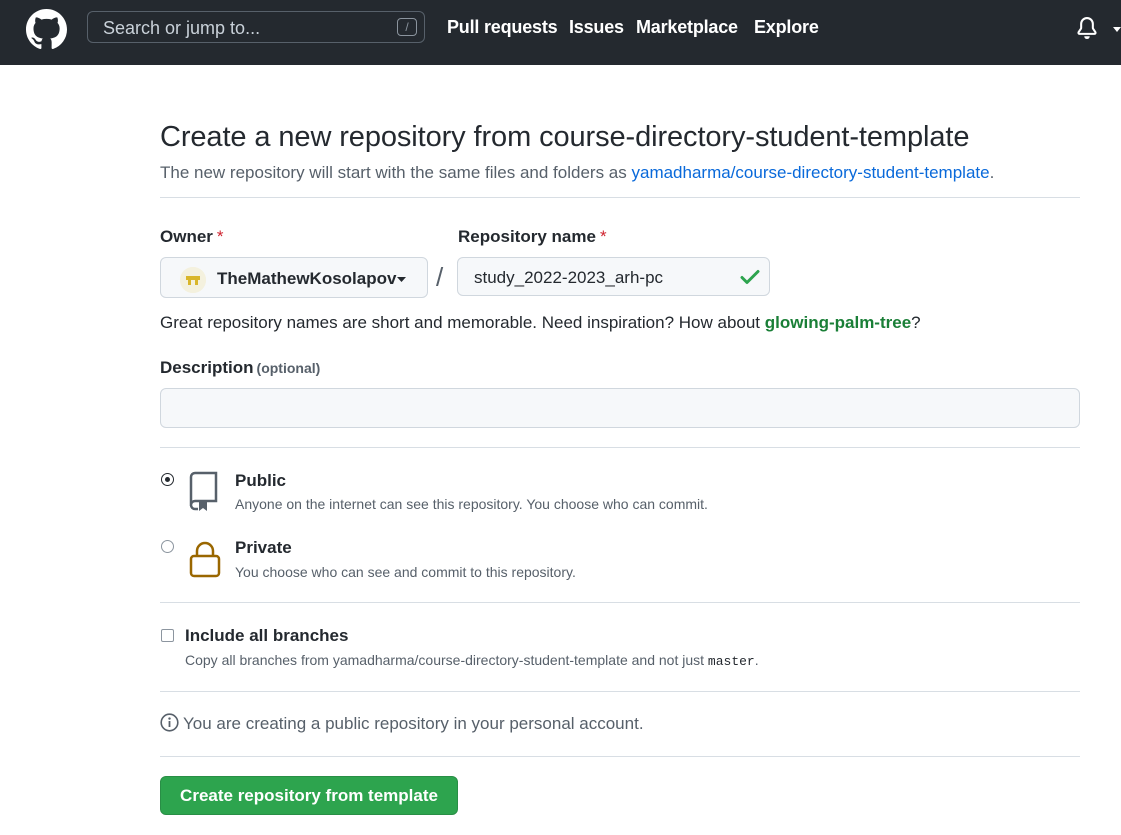 The image size is (1121, 835). I want to click on identicon-icon, so click(193, 280).